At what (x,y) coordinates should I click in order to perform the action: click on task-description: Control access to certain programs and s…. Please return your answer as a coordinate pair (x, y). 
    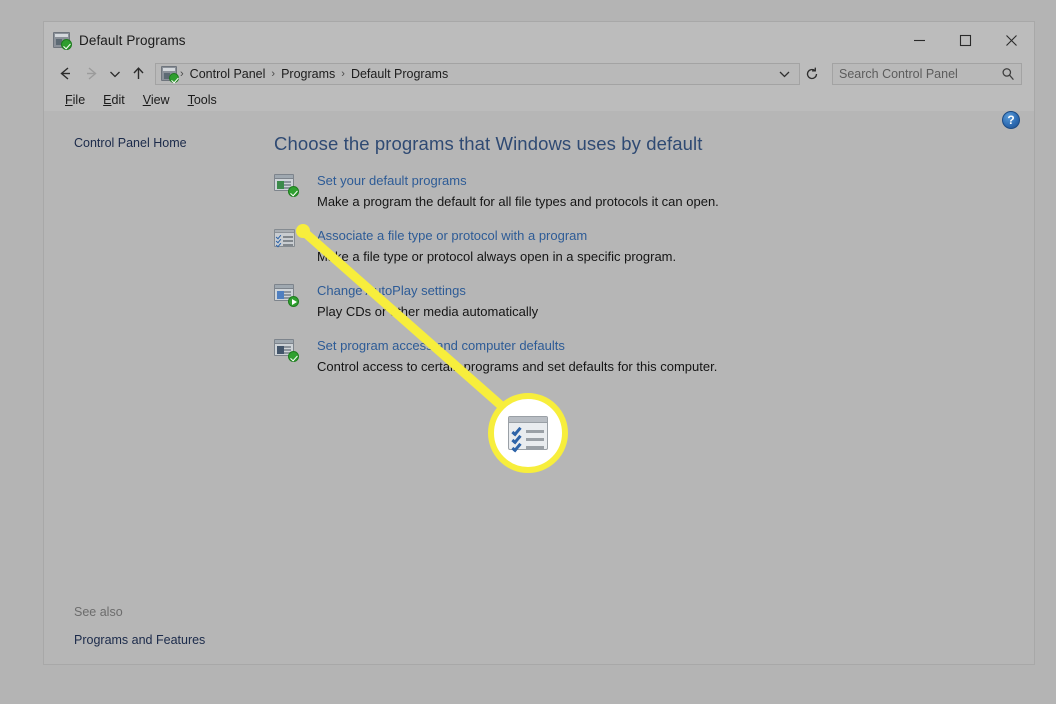
    Looking at the image, I should click on (517, 366).